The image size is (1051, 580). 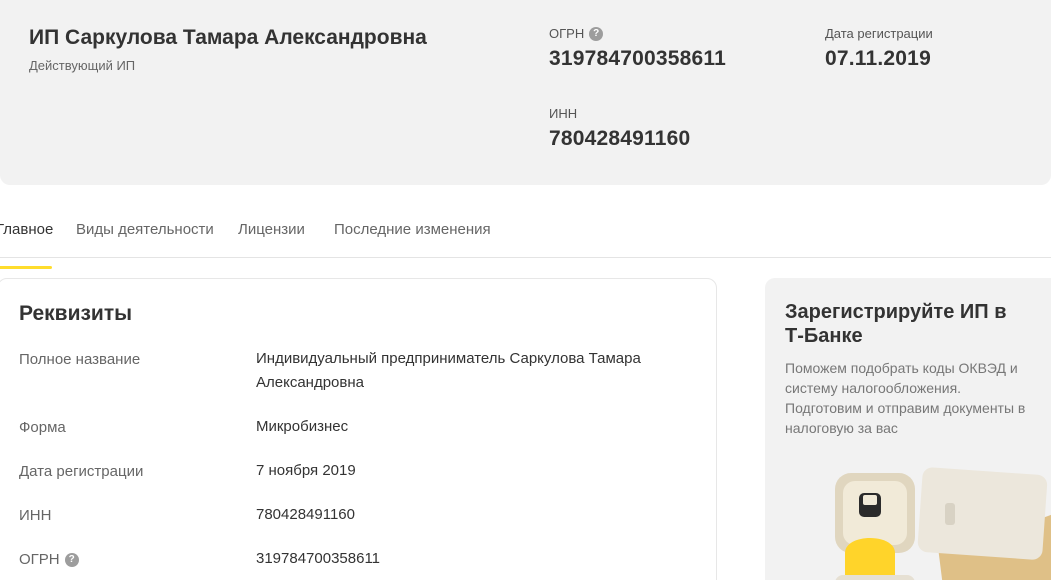 What do you see at coordinates (306, 470) in the screenshot?
I see `row-value-reg-date: 7 ноября 2019` at bounding box center [306, 470].